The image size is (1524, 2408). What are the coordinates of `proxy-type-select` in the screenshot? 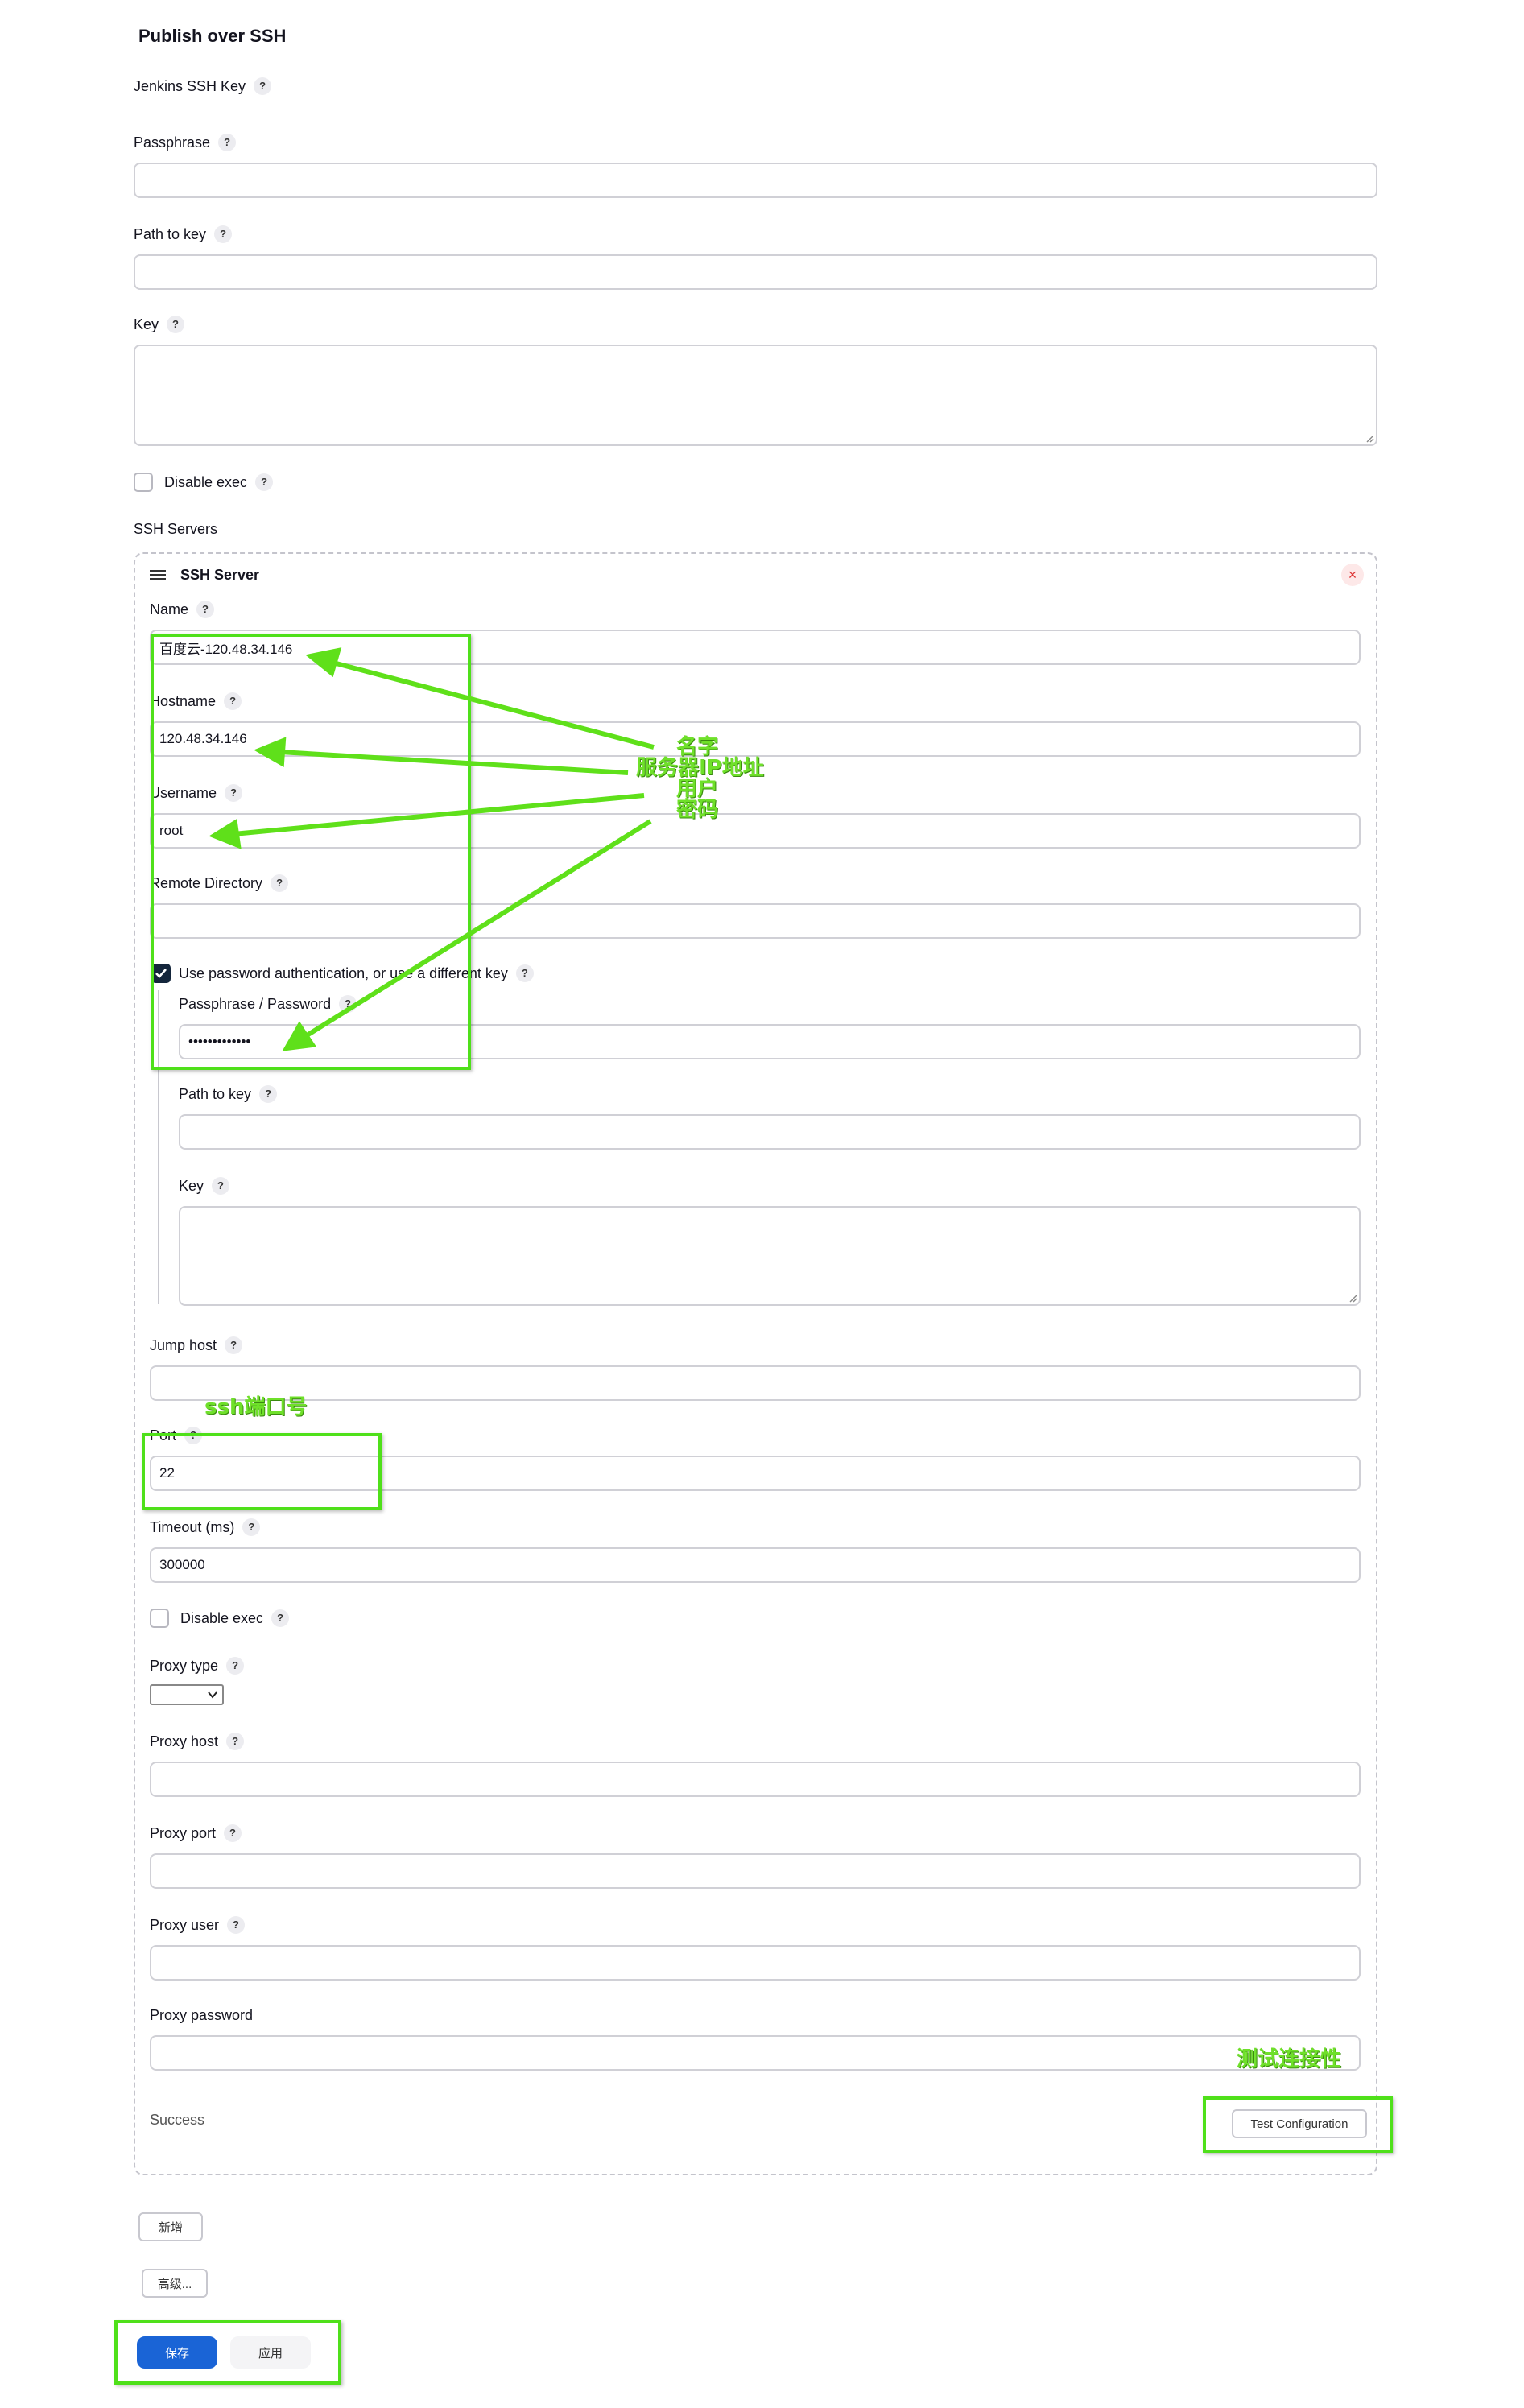 It's located at (187, 1694).